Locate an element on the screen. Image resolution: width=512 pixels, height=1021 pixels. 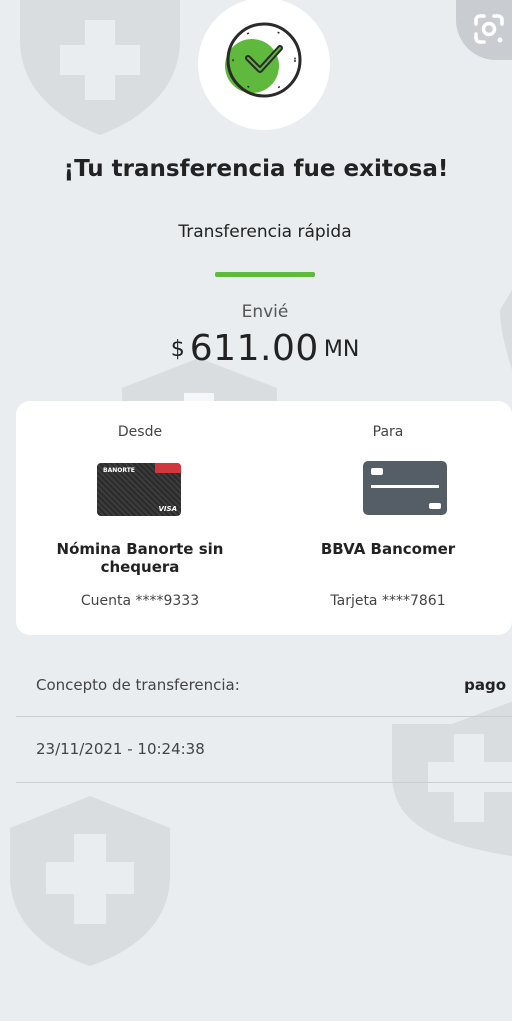
to-label: Para is located at coordinates (388, 432).